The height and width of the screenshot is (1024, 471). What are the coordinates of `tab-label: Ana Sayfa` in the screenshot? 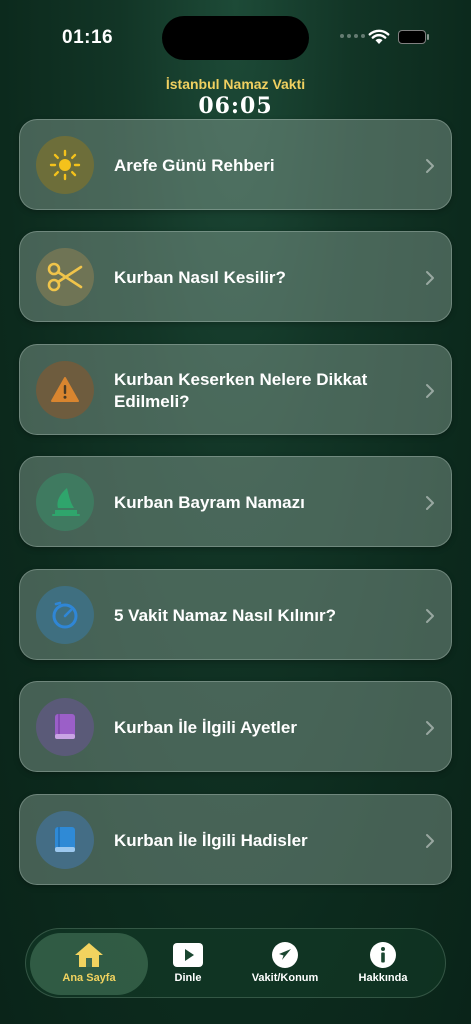 It's located at (89, 978).